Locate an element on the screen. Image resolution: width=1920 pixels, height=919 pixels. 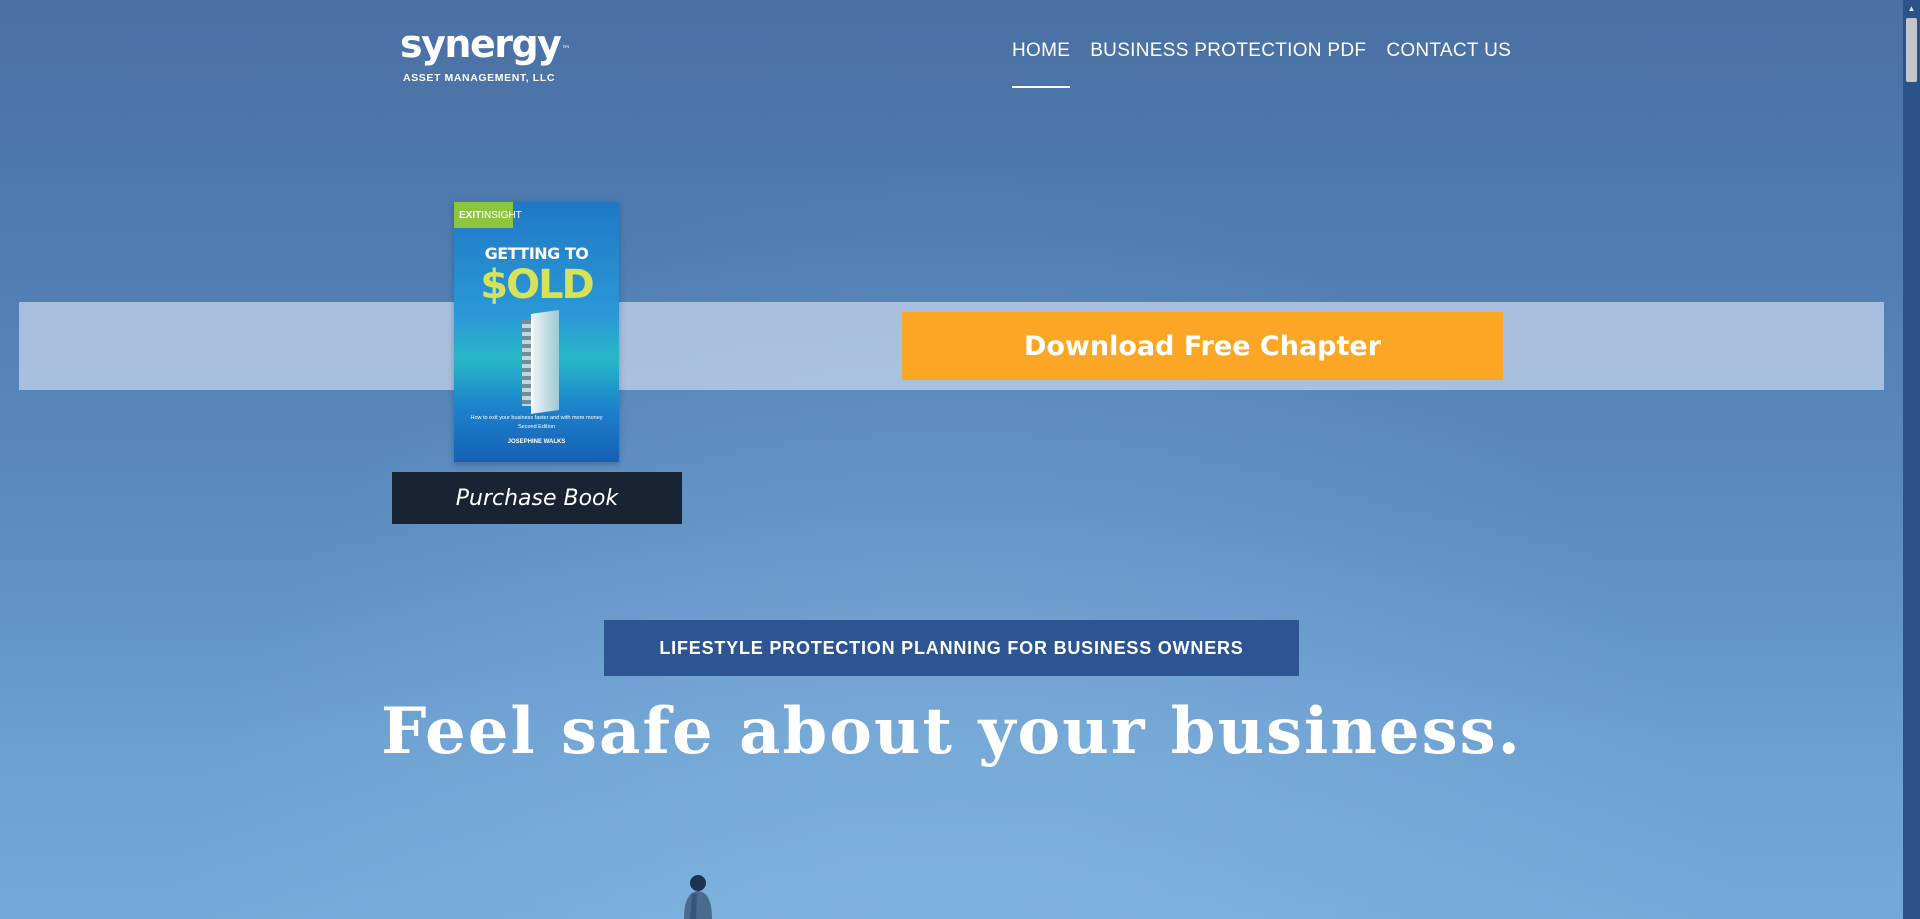
door-icon is located at coordinates (545, 362).